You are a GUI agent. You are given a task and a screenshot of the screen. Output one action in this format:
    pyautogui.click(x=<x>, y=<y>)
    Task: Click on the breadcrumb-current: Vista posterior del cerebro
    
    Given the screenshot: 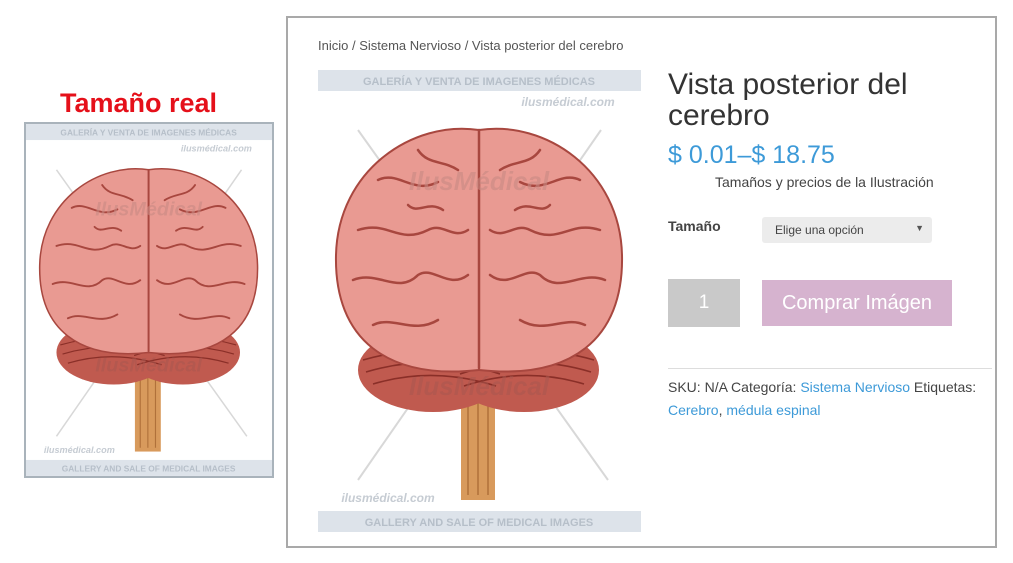 What is the action you would take?
    pyautogui.click(x=547, y=45)
    